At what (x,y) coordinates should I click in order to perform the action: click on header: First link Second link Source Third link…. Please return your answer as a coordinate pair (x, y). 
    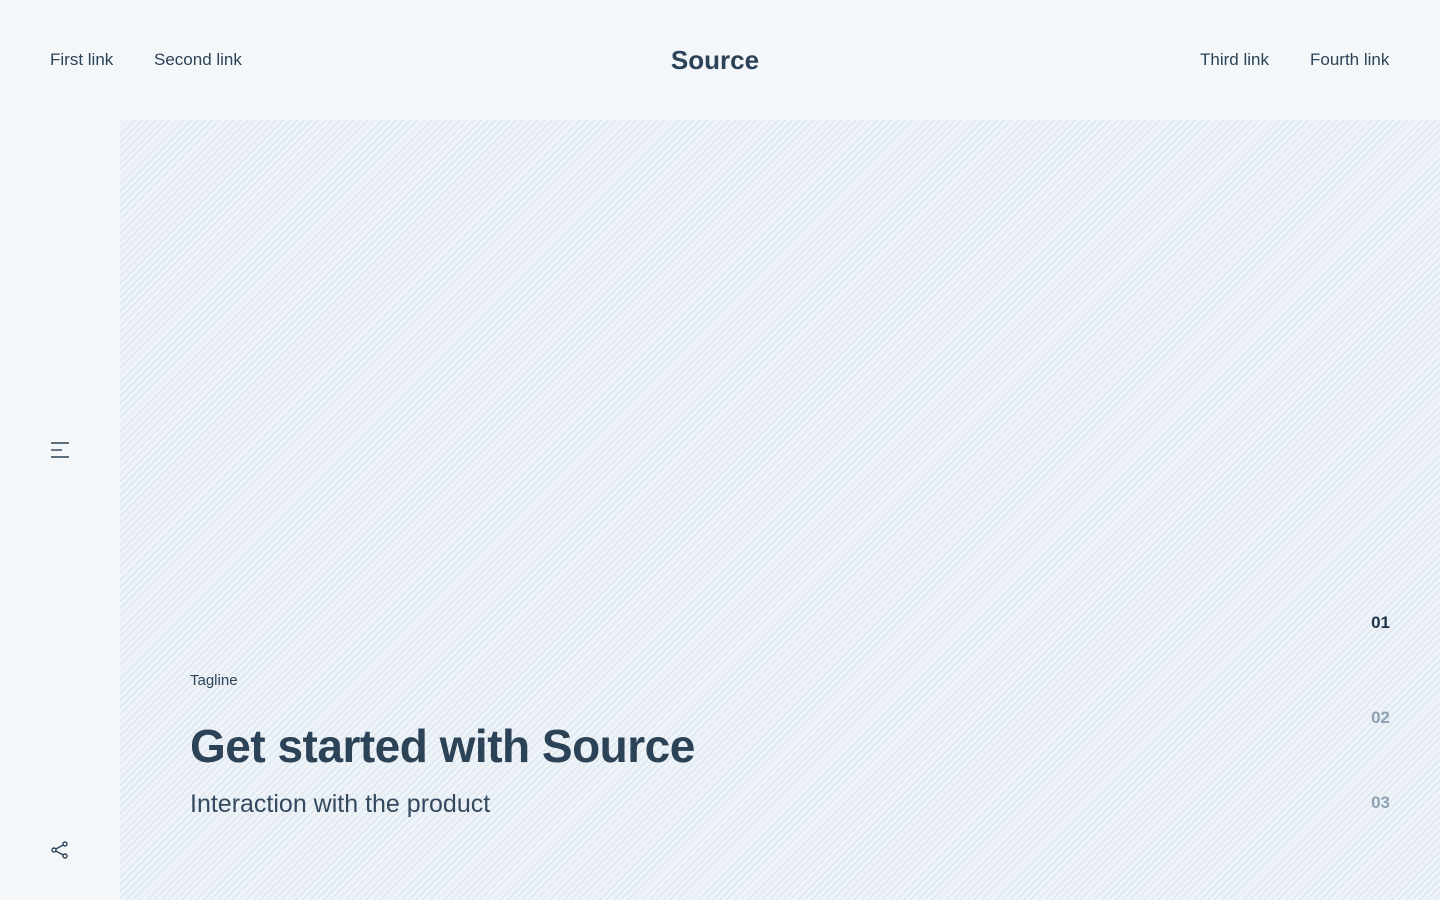
    Looking at the image, I should click on (720, 60).